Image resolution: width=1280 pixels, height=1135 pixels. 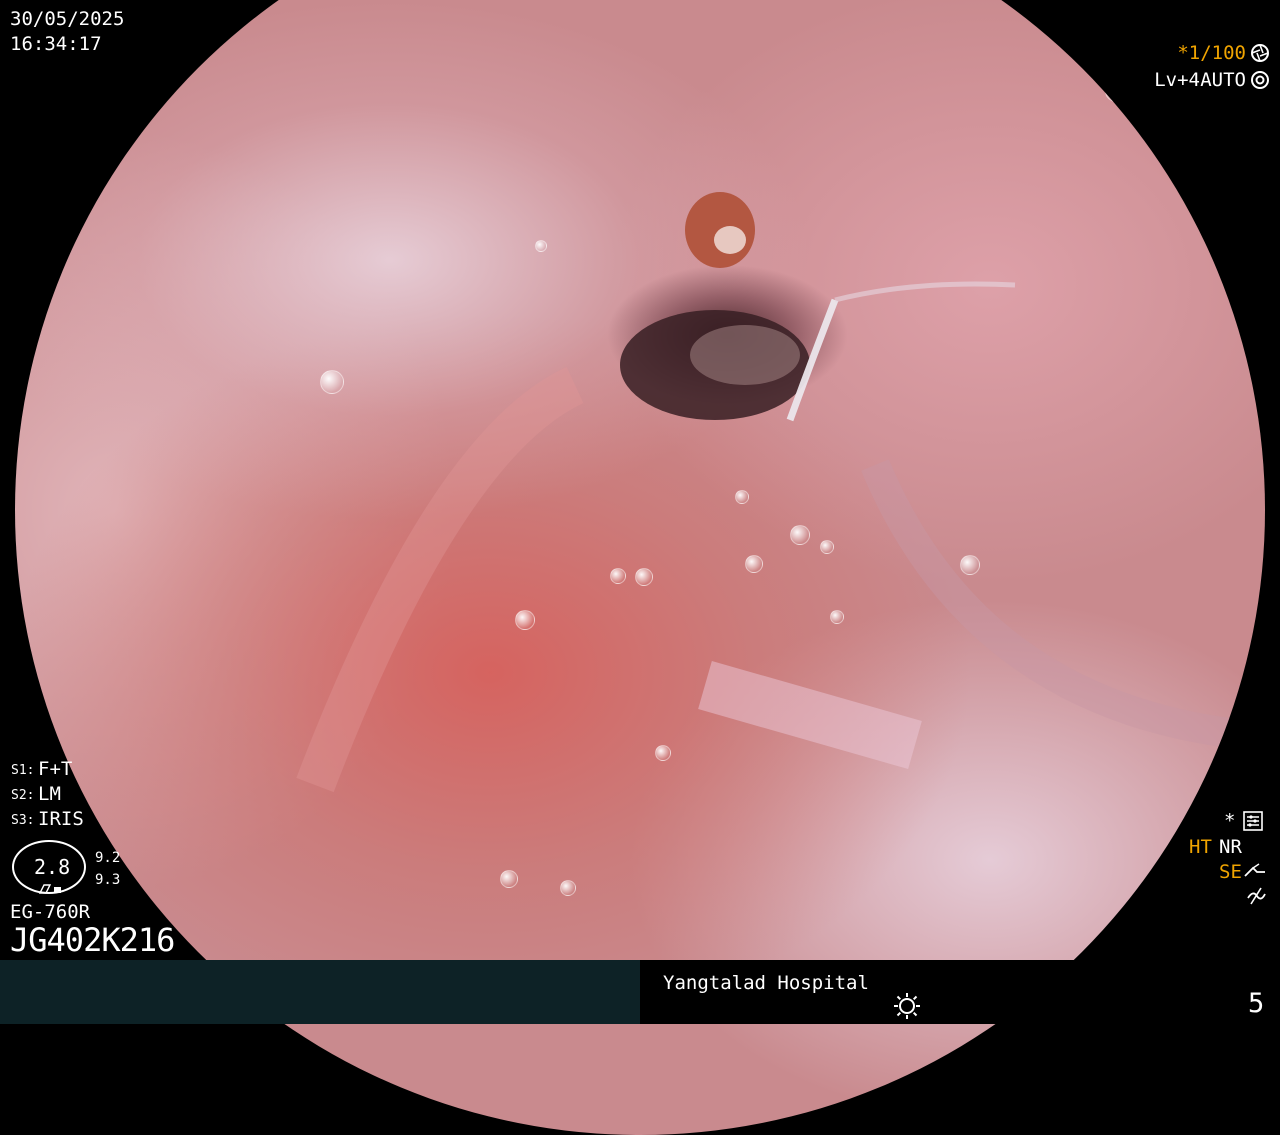 What do you see at coordinates (766, 983) in the screenshot?
I see `hospital-name: Yangtalad Hospital` at bounding box center [766, 983].